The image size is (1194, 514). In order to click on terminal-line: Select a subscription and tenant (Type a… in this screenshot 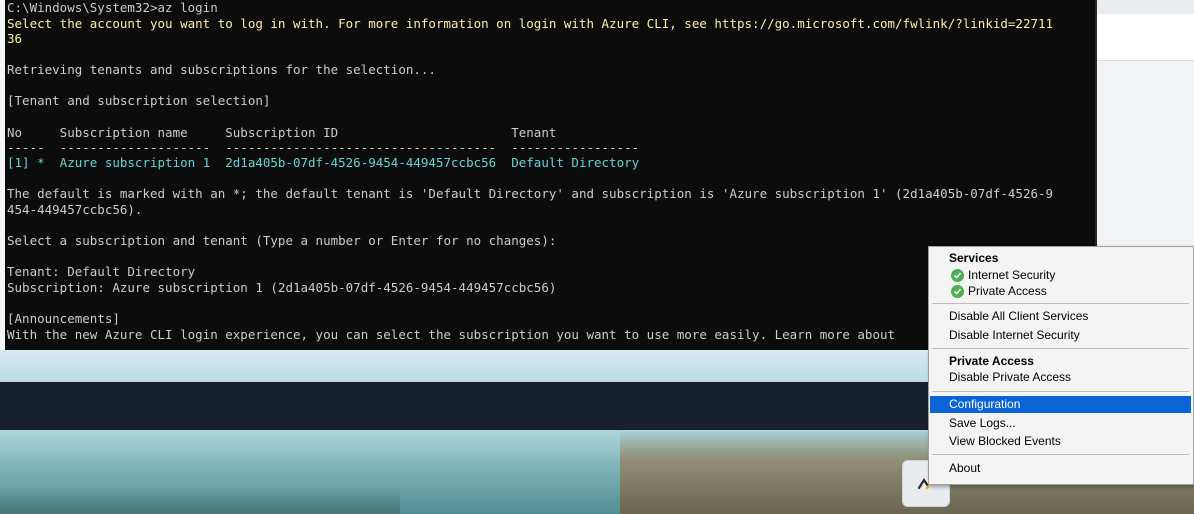, I will do `click(282, 240)`.